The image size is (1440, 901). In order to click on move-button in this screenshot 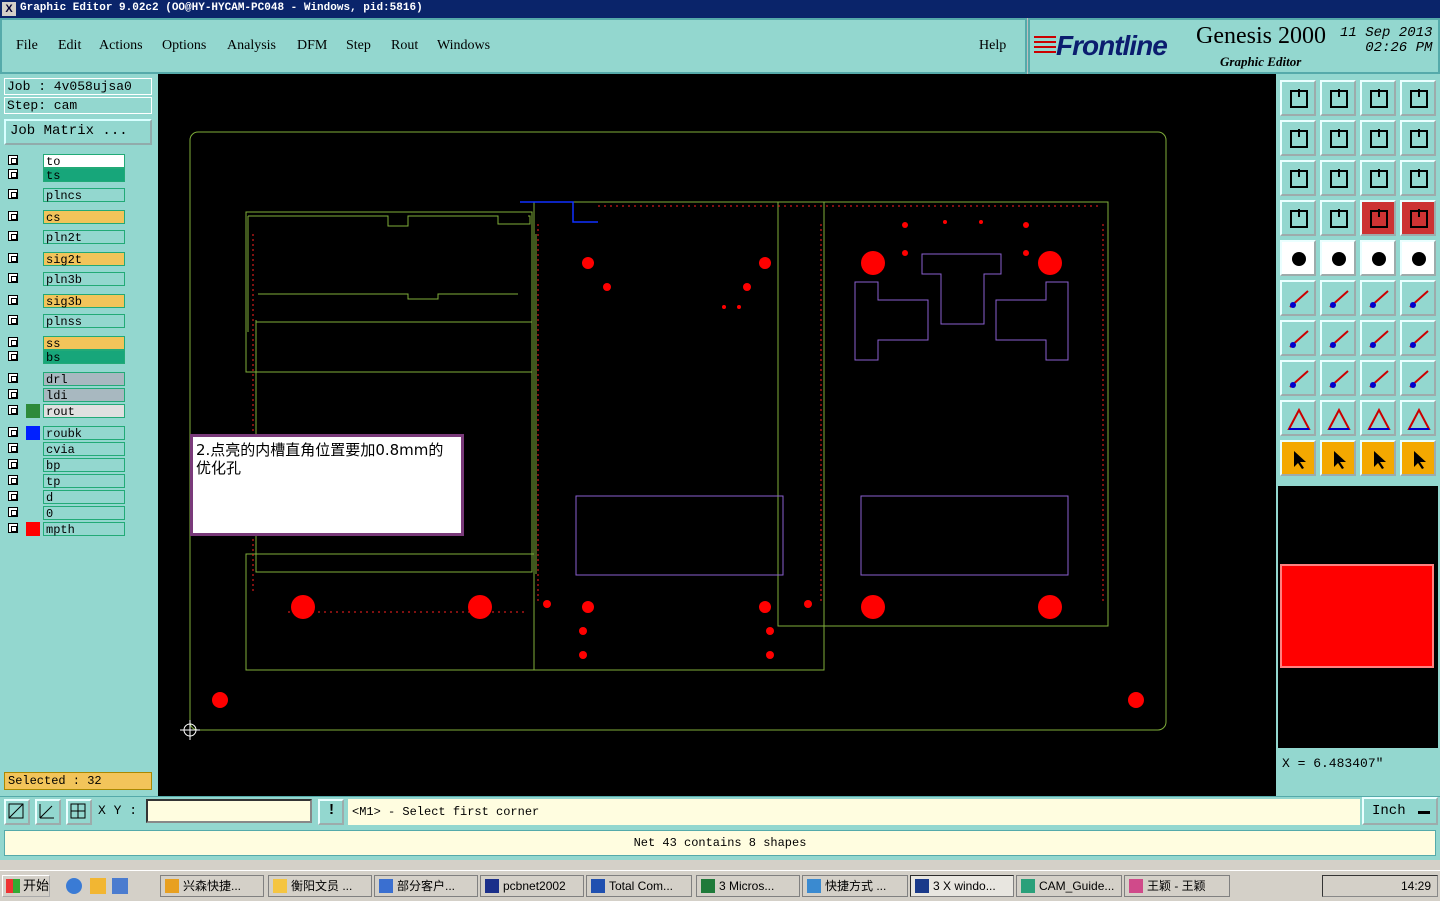, I will do `click(1378, 298)`.